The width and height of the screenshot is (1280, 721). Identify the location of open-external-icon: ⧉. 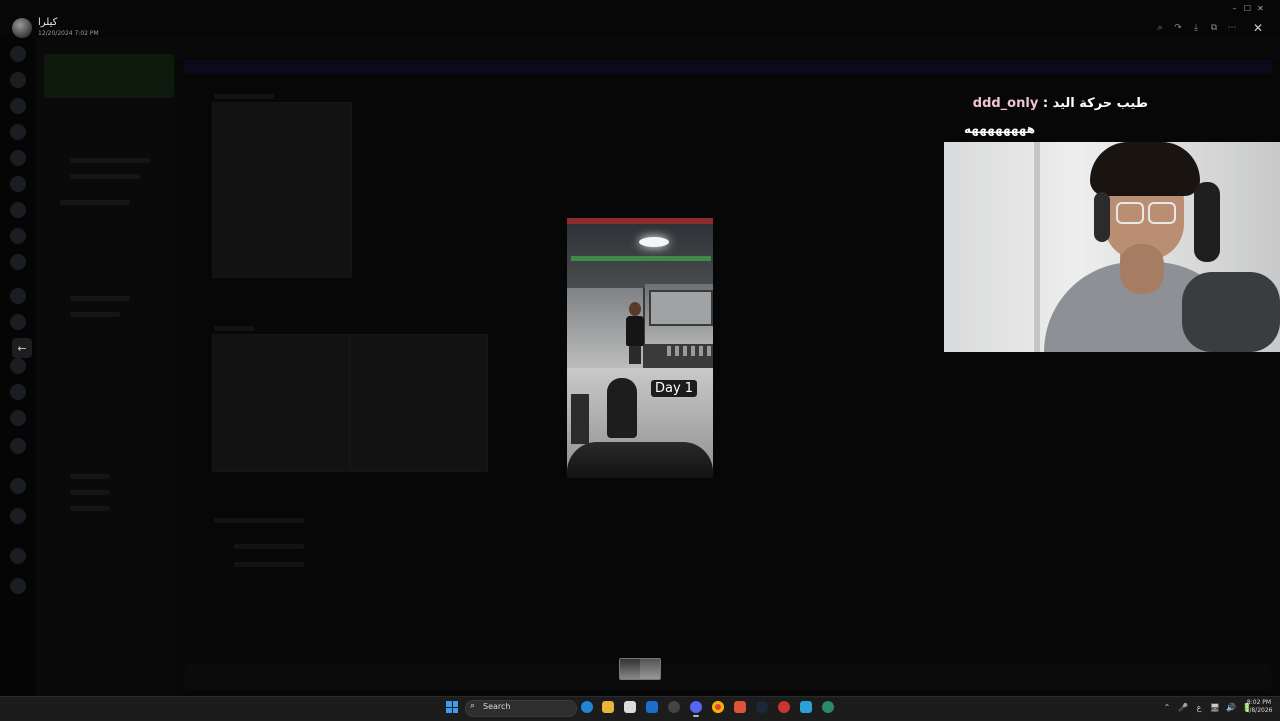
(1214, 28).